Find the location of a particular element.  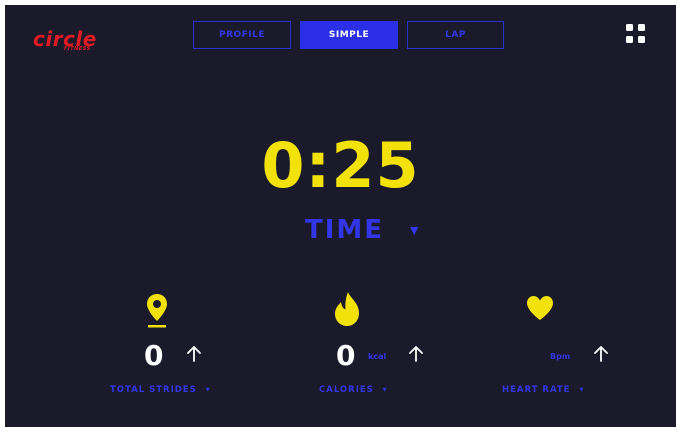

brand-logo: circle FITNESS is located at coordinates (75, 42).